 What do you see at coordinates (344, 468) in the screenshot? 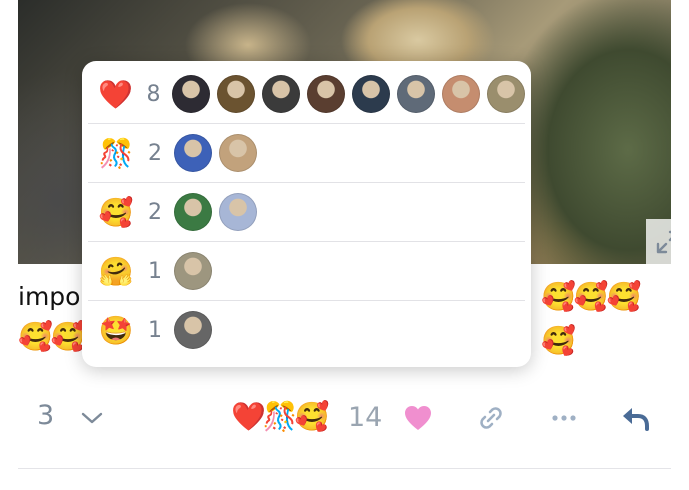
I see `divider` at bounding box center [344, 468].